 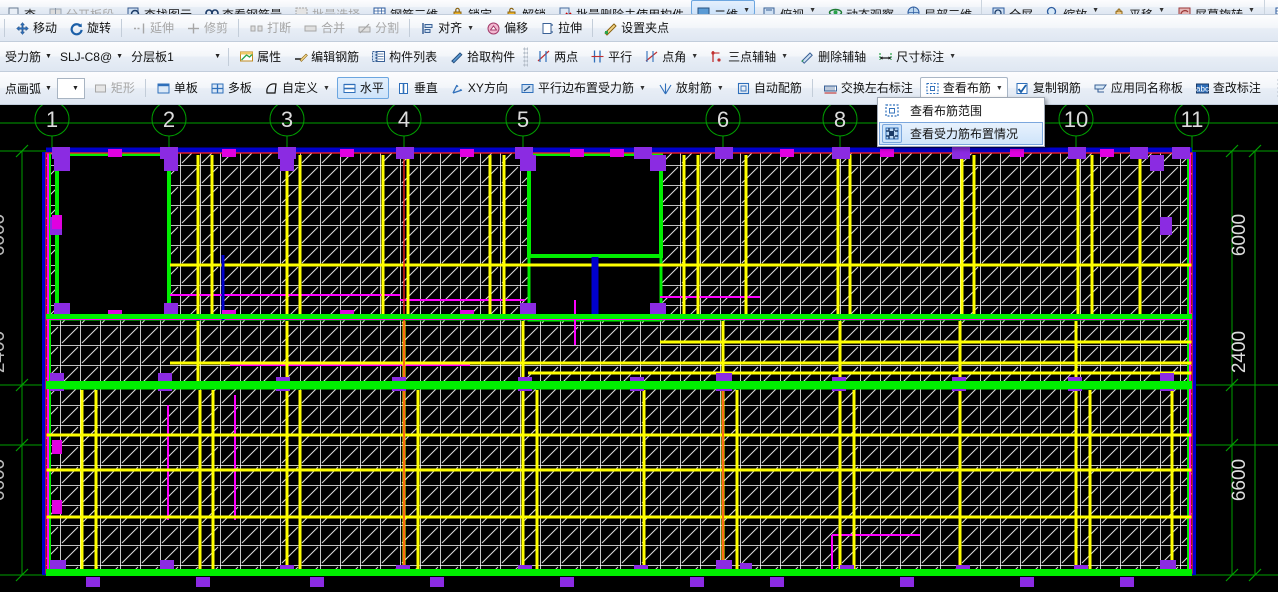 What do you see at coordinates (636, 28) in the screenshot?
I see `toolbar-item-set-grip: 设置夹点` at bounding box center [636, 28].